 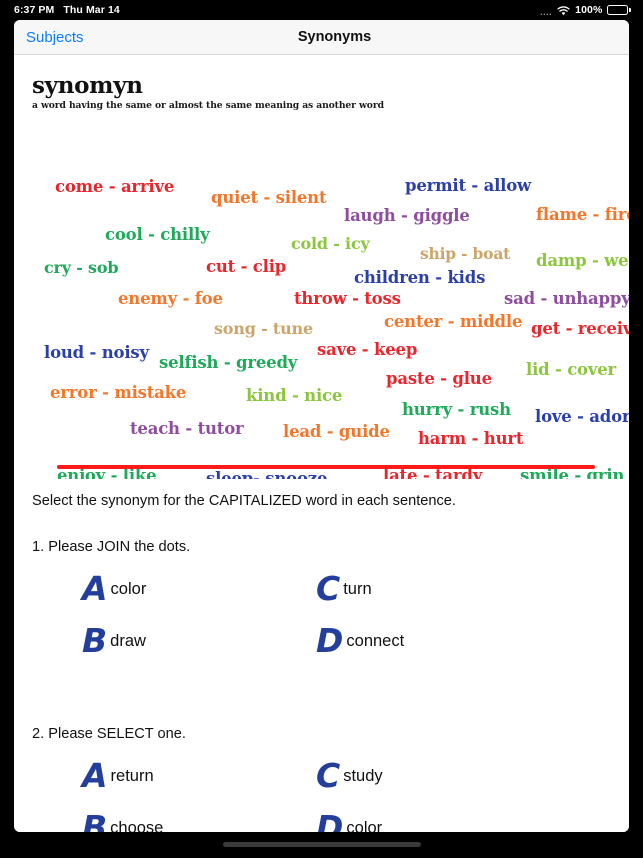 I want to click on cloud-word: loud - noisy, so click(x=96, y=352).